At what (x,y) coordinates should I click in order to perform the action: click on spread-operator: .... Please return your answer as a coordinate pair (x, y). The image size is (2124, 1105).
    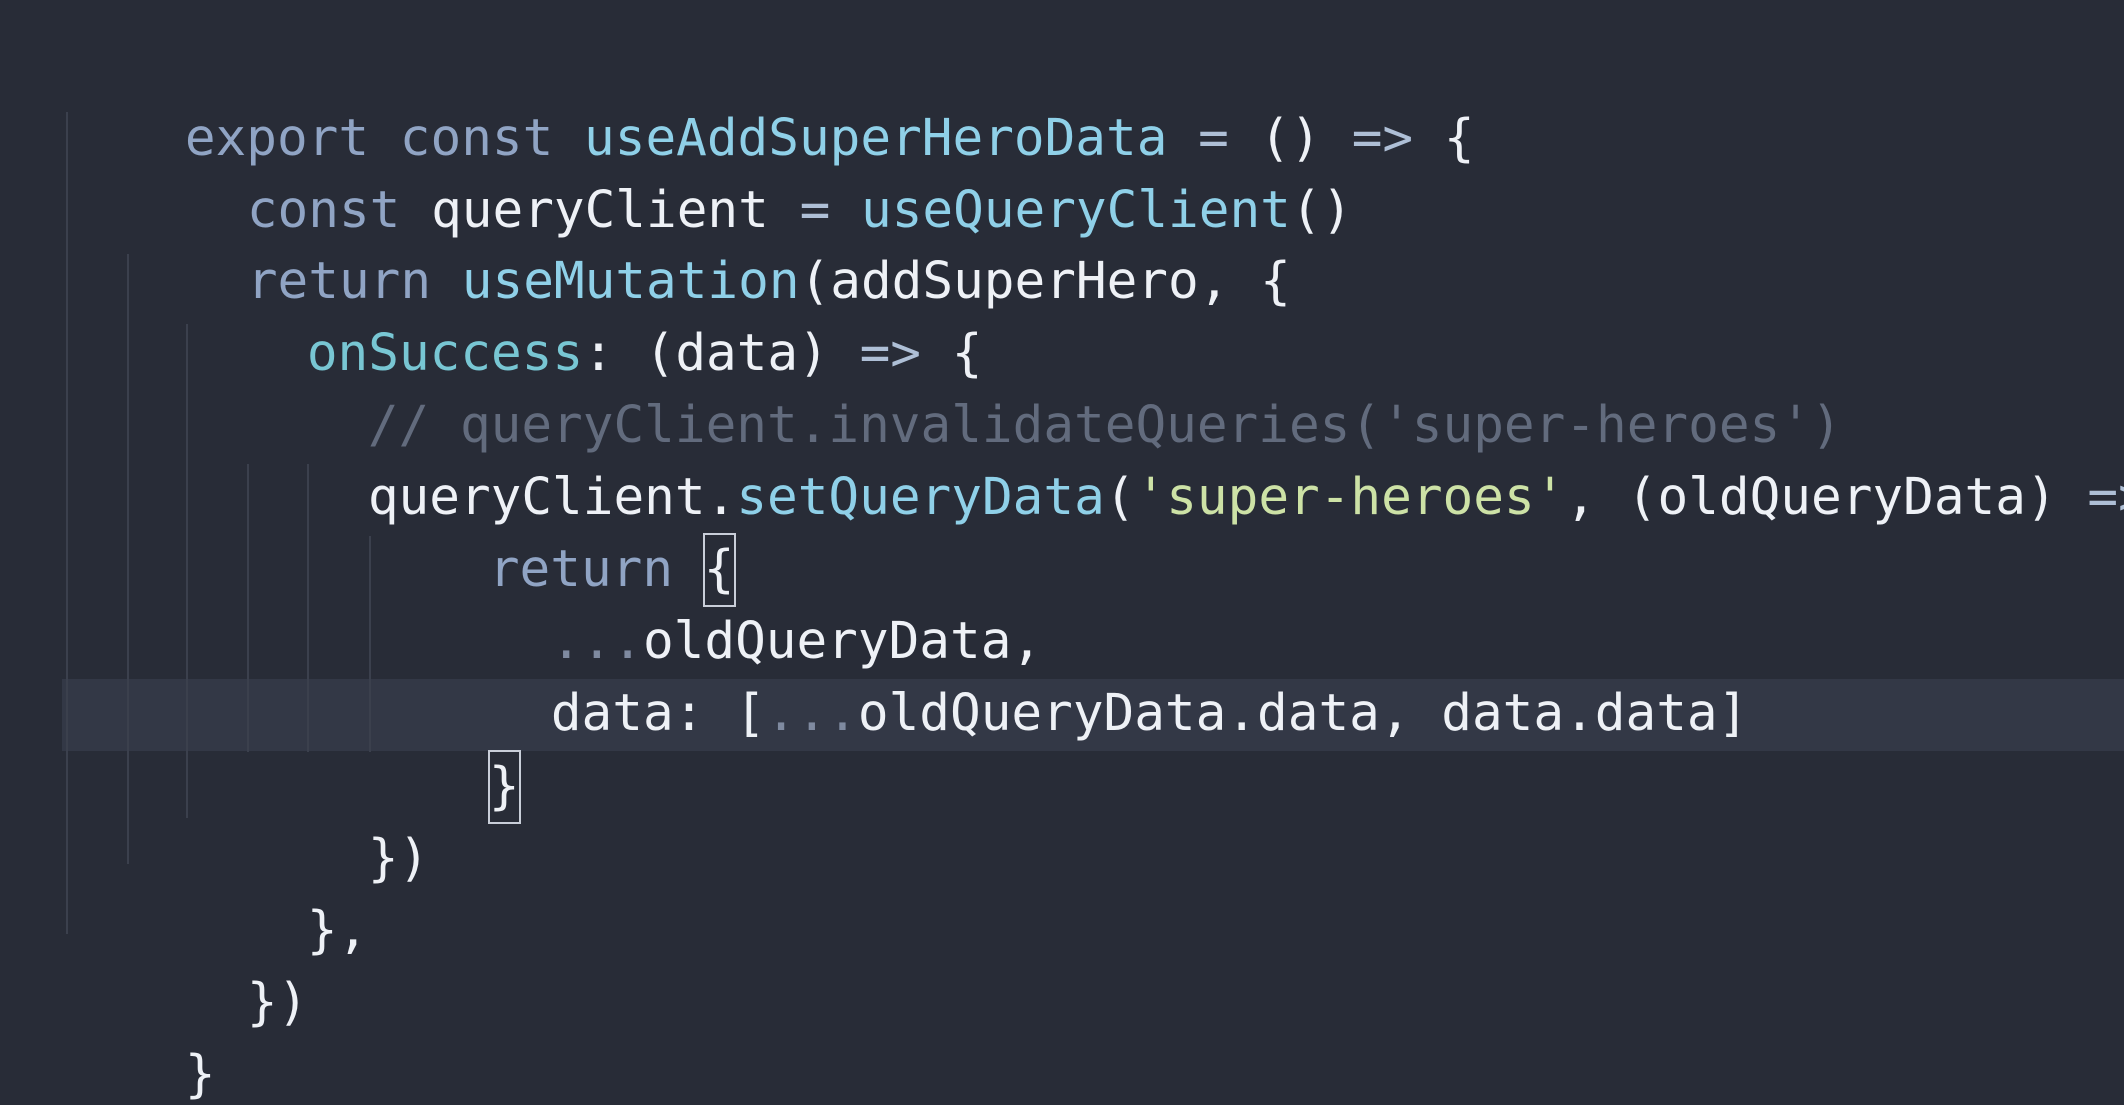
    Looking at the image, I should click on (811, 713).